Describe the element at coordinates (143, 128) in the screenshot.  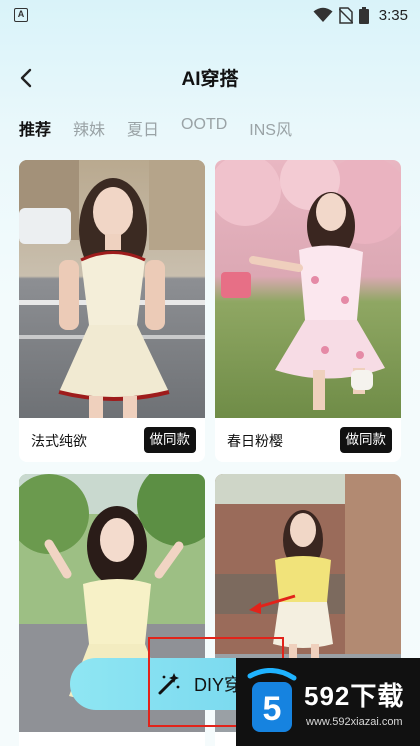
I see `tab-summer: 夏日` at that location.